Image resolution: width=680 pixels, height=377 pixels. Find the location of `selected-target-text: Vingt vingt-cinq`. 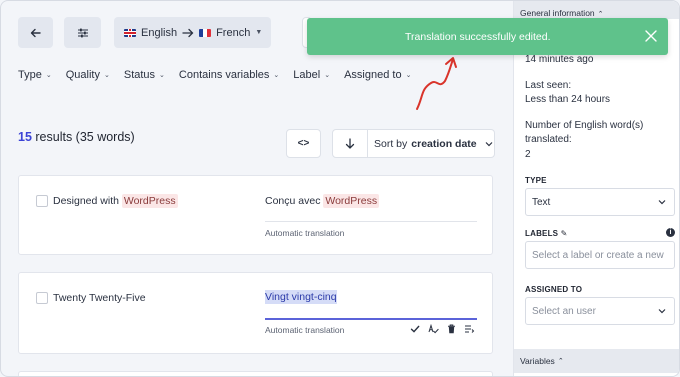

selected-target-text: Vingt vingt-cinq is located at coordinates (301, 297).